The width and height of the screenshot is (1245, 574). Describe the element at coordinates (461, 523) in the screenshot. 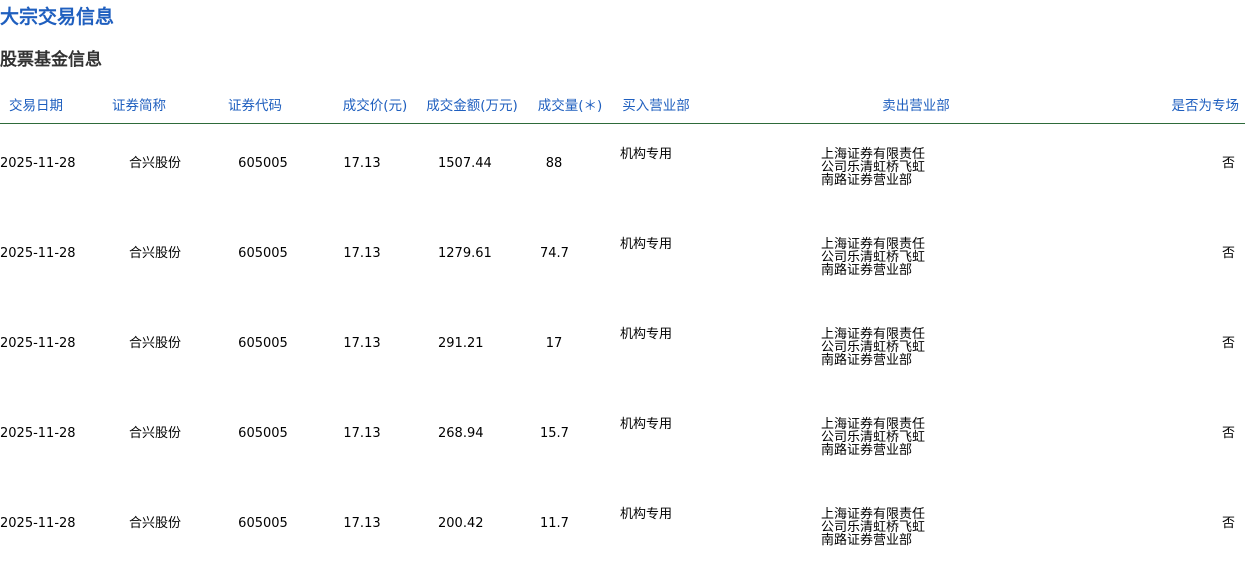

I see `cell-amount: 200.42` at that location.